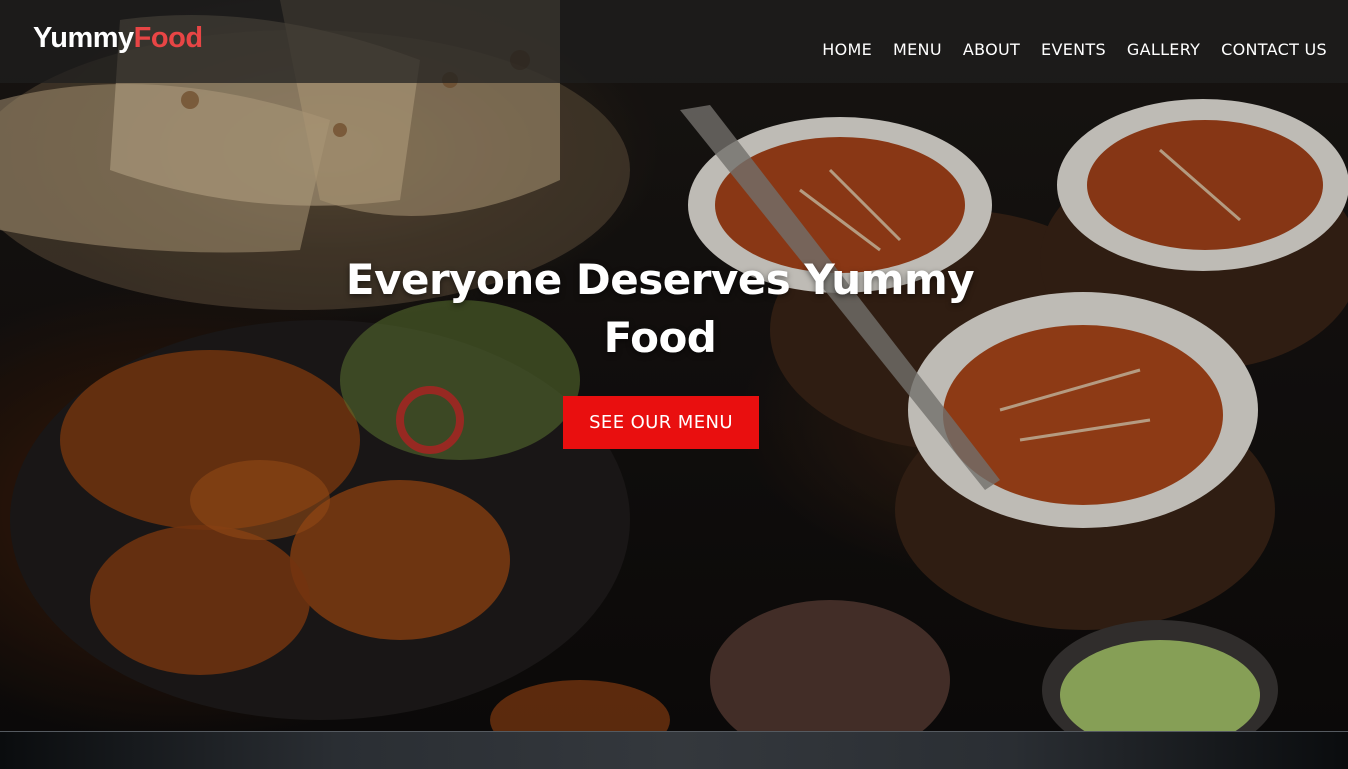  I want to click on logo-text-primary: Yummy, so click(83, 38).